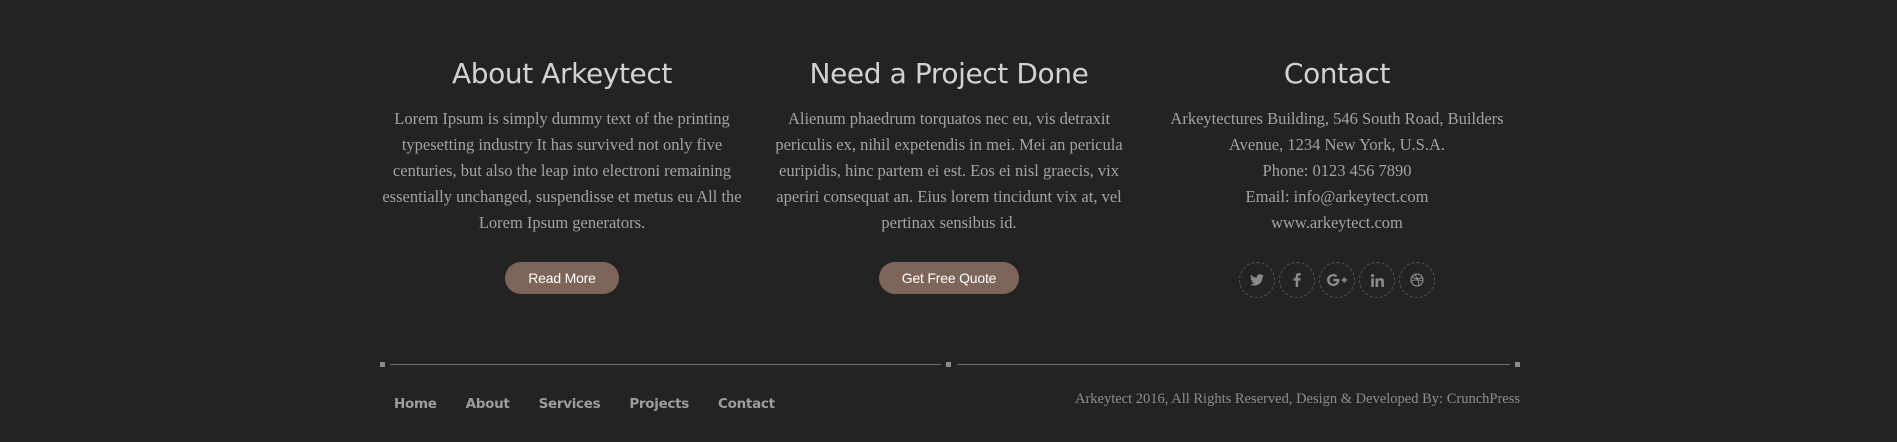 Image resolution: width=1897 pixels, height=442 pixels. I want to click on social-links, so click(1337, 280).